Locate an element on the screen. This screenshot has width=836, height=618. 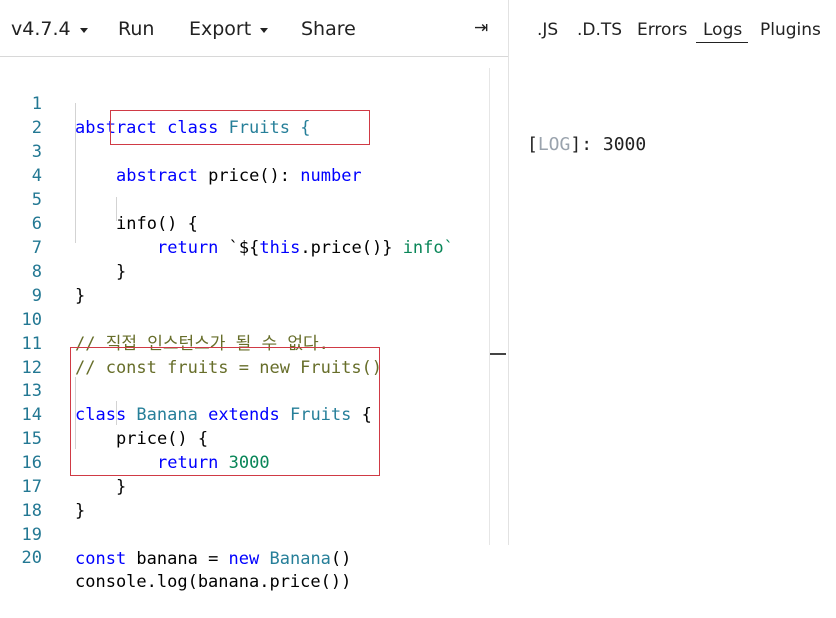
export-label: Export is located at coordinates (220, 29).